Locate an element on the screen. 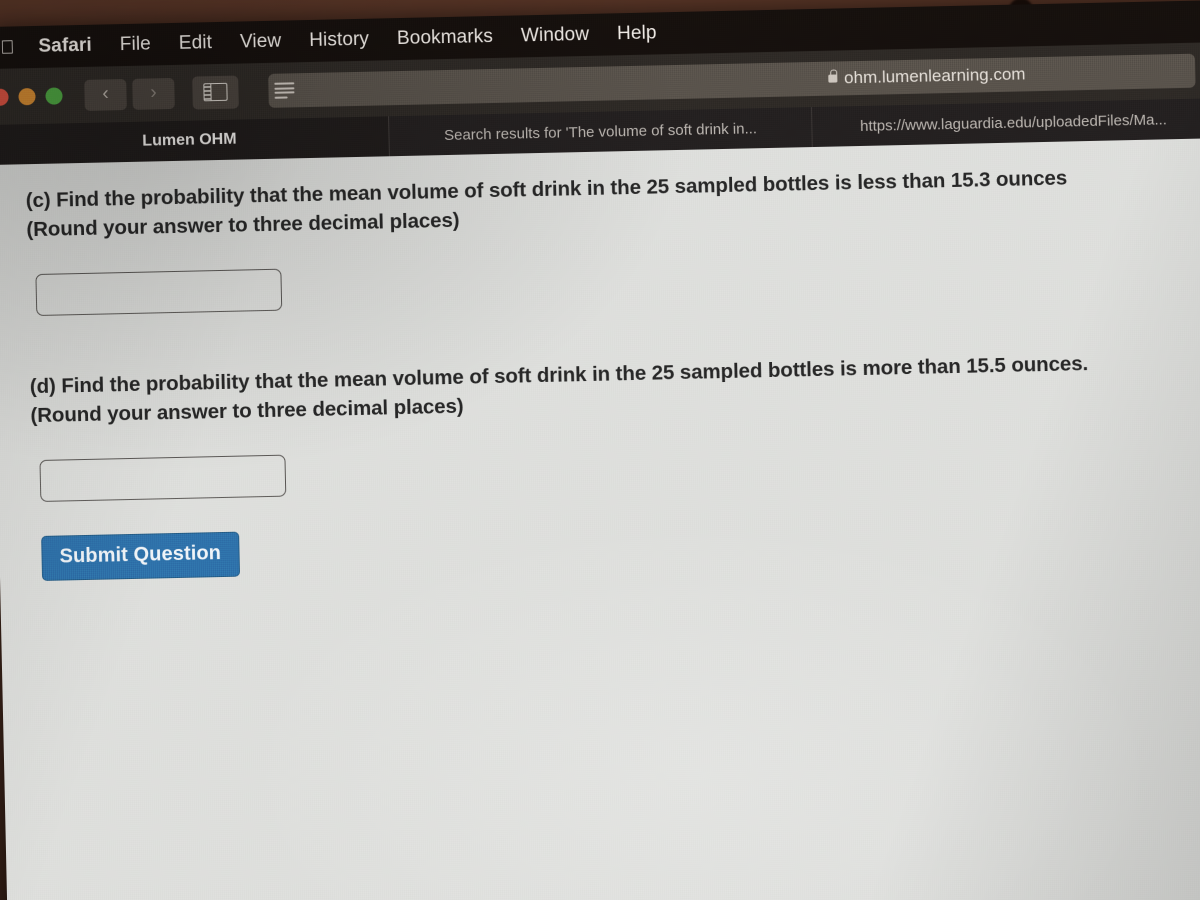 The width and height of the screenshot is (1200, 900). sidebar-toggle-button is located at coordinates (215, 92).